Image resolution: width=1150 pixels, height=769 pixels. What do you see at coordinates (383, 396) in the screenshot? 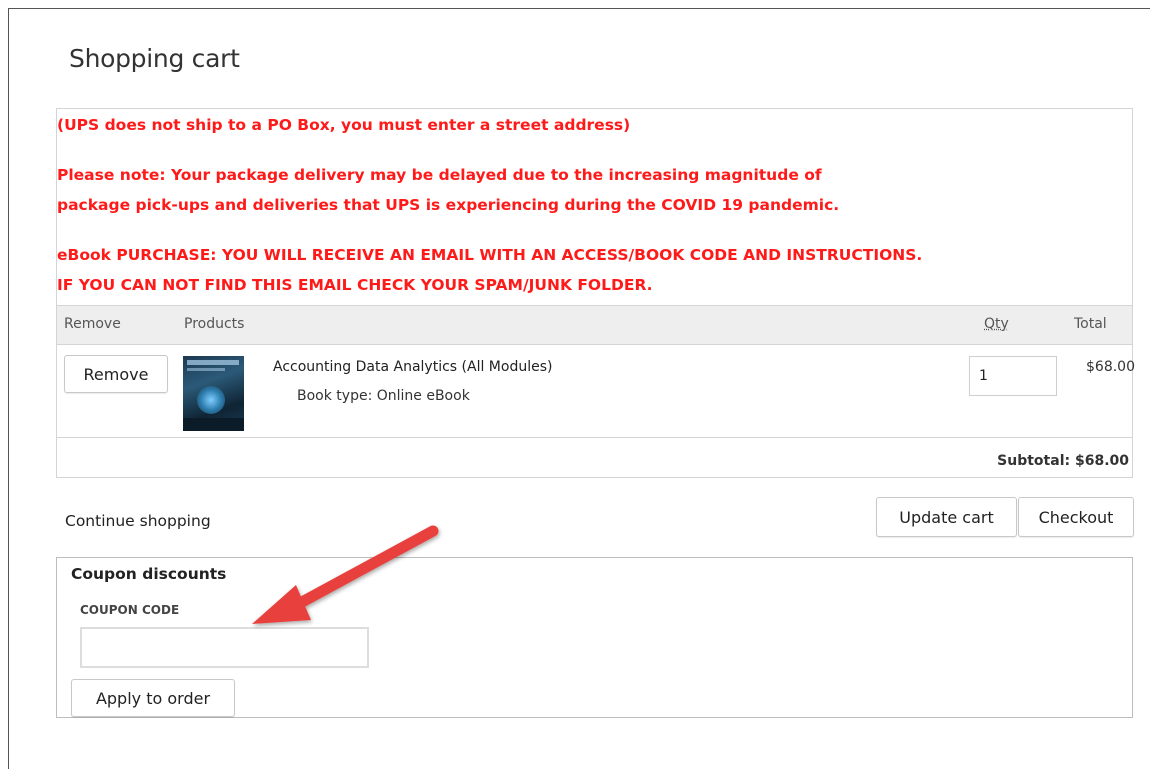
I see `book-type: Book type: Online eBook` at bounding box center [383, 396].